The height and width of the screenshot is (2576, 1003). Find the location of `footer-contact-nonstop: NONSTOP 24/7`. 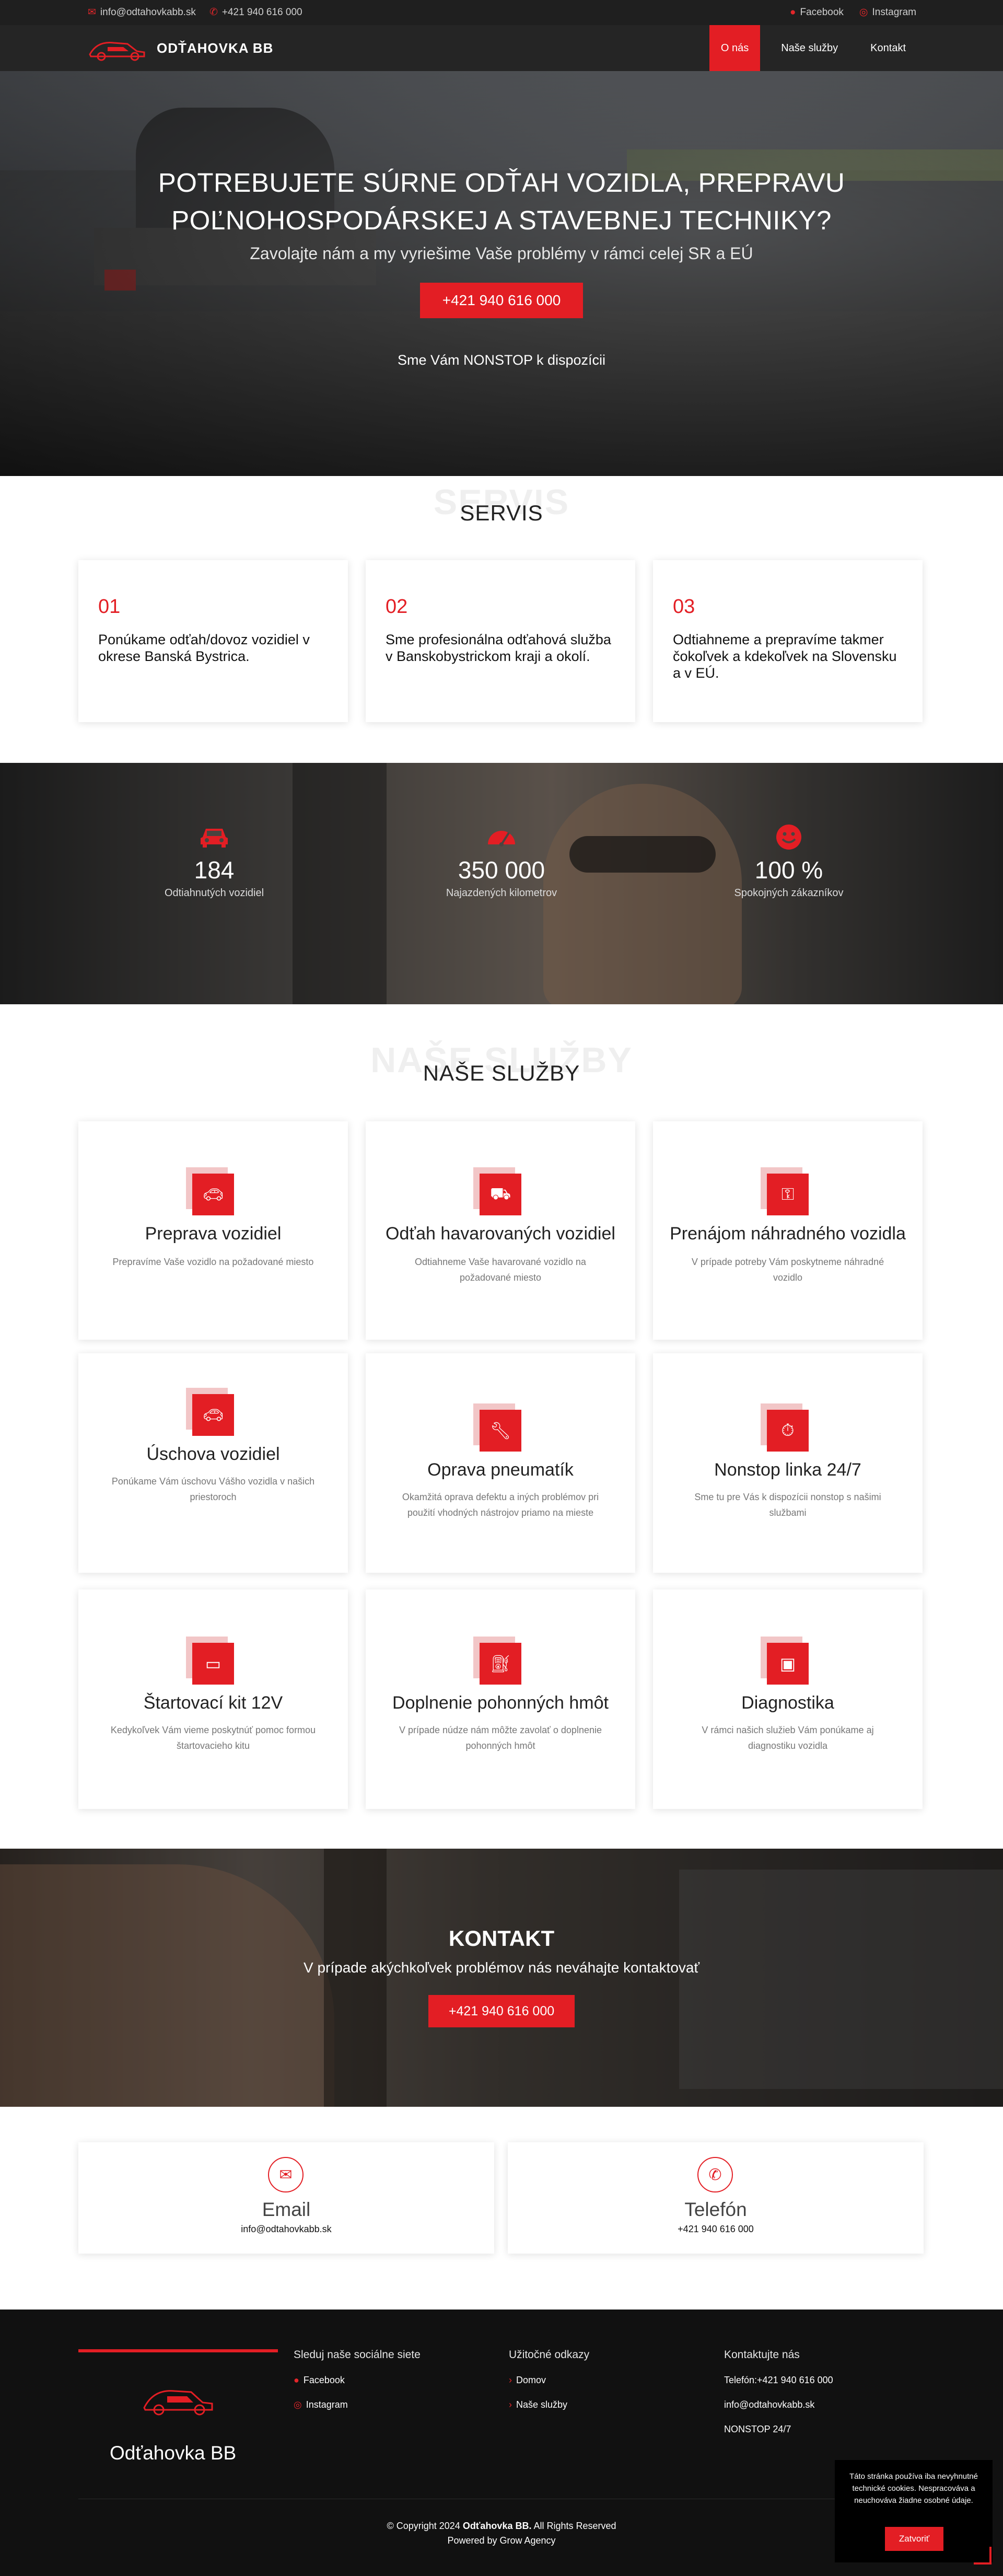

footer-contact-nonstop: NONSTOP 24/7 is located at coordinates (757, 2429).